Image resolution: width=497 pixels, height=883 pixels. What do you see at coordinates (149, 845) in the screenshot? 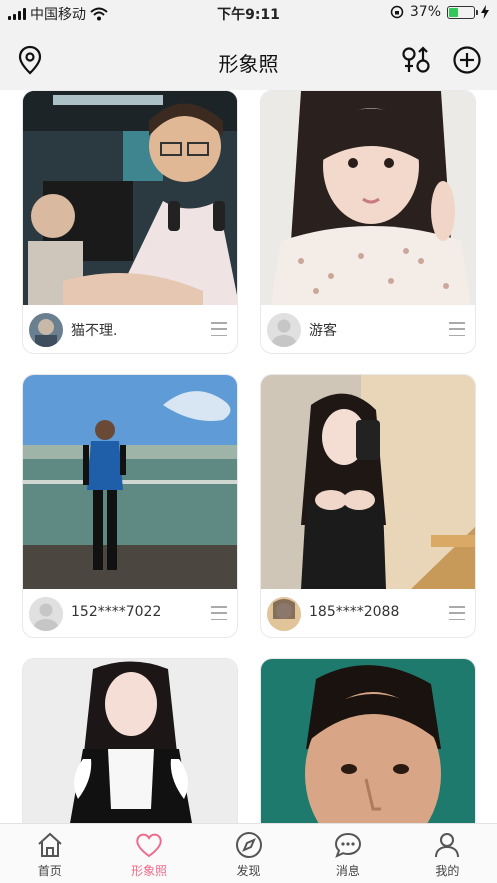
I see `heart-icon` at bounding box center [149, 845].